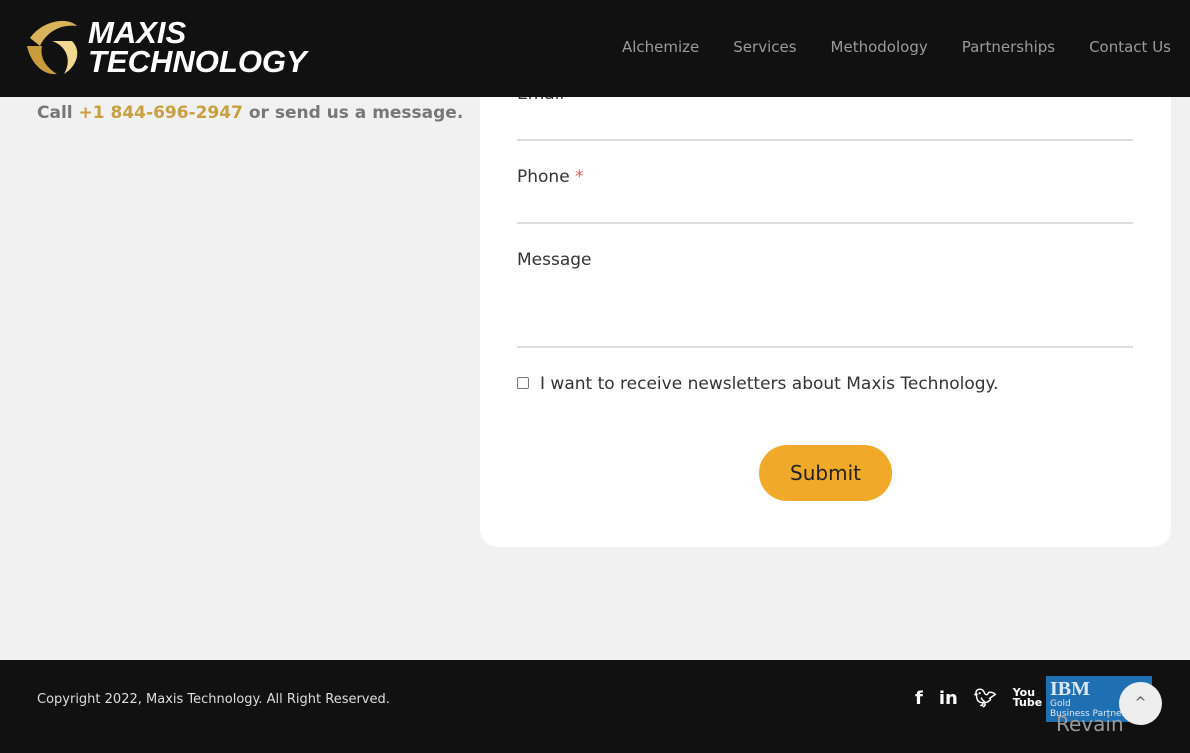  I want to click on logo: MAXIS TECHNOLOGY, so click(164, 47).